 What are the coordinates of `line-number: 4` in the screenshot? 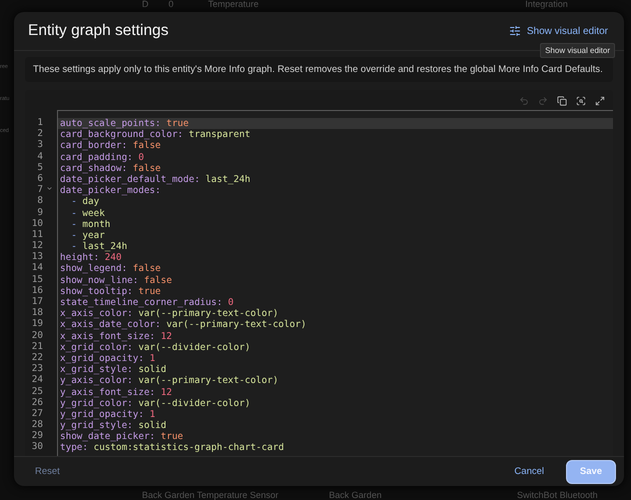 It's located at (40, 156).